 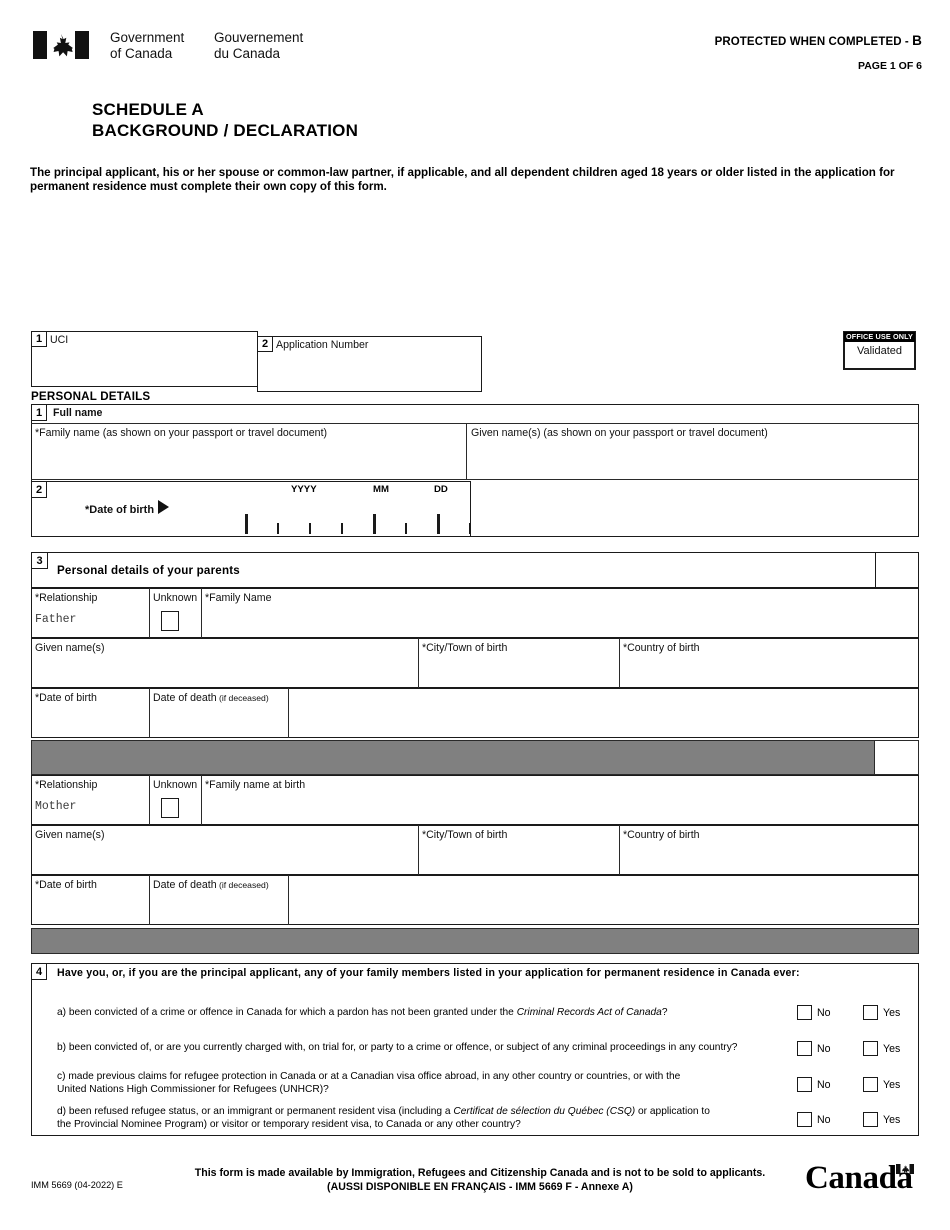 What do you see at coordinates (211, 698) in the screenshot?
I see `father-dod-label: Date of death (if deceased)` at bounding box center [211, 698].